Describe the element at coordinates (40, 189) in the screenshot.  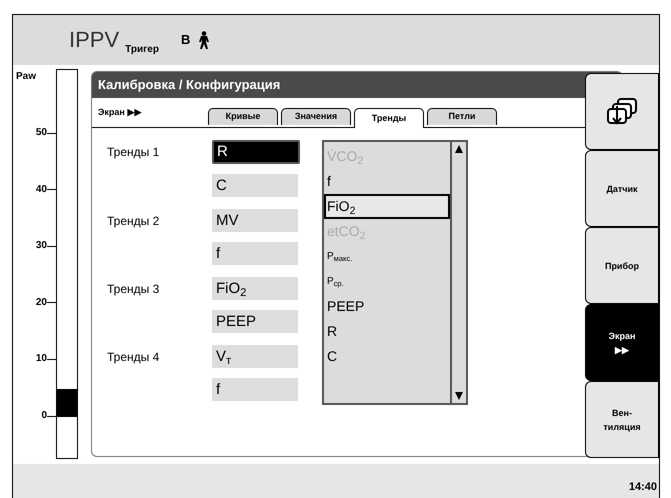
I see `gauge-tick-label: 40` at that location.